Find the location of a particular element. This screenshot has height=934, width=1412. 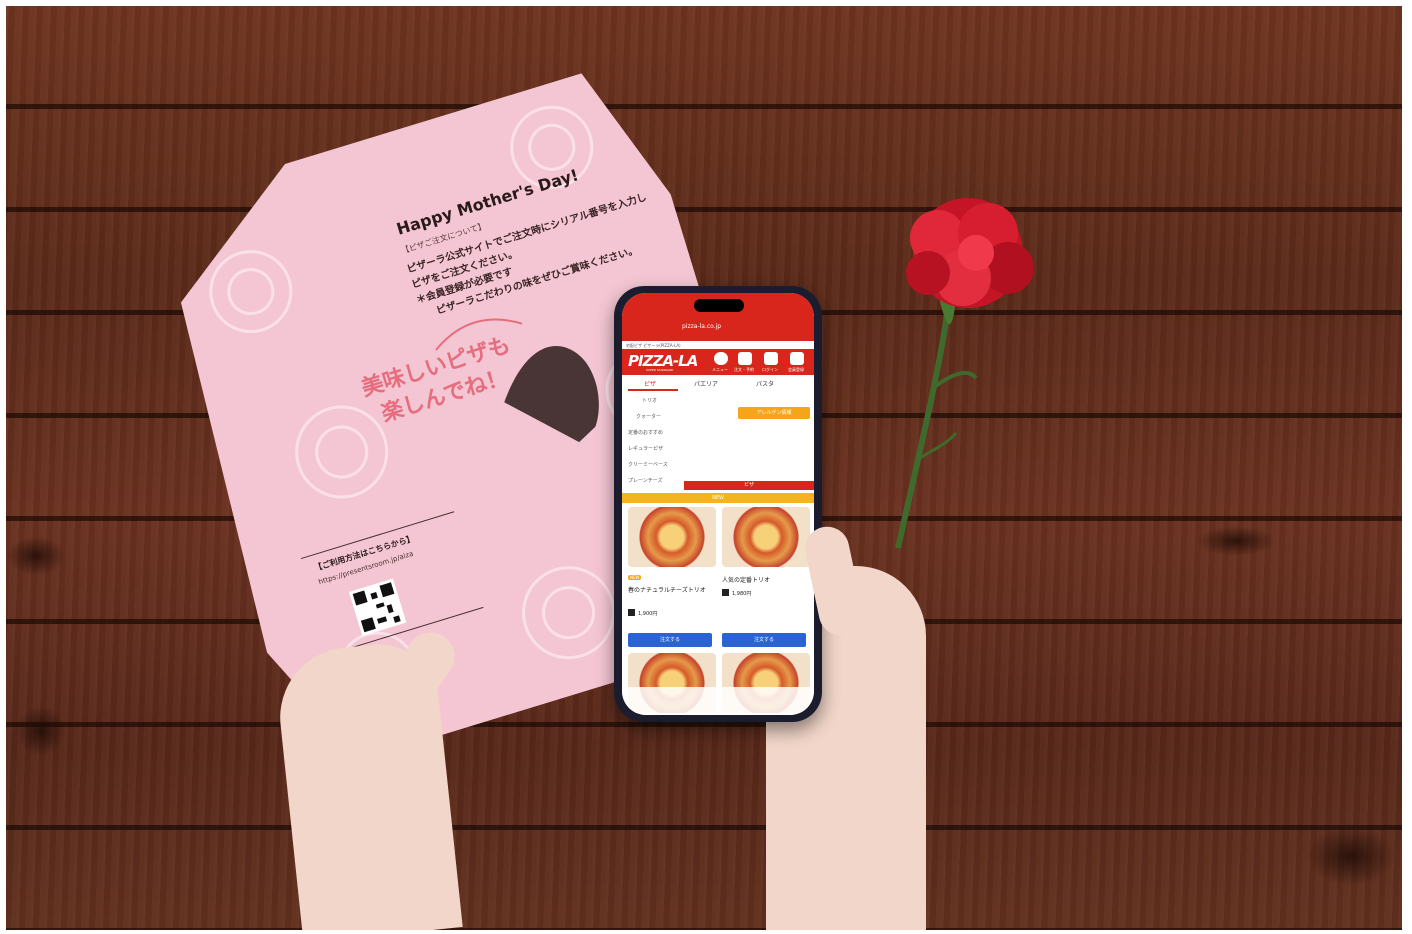

tab-paella: パエリア is located at coordinates (706, 383).